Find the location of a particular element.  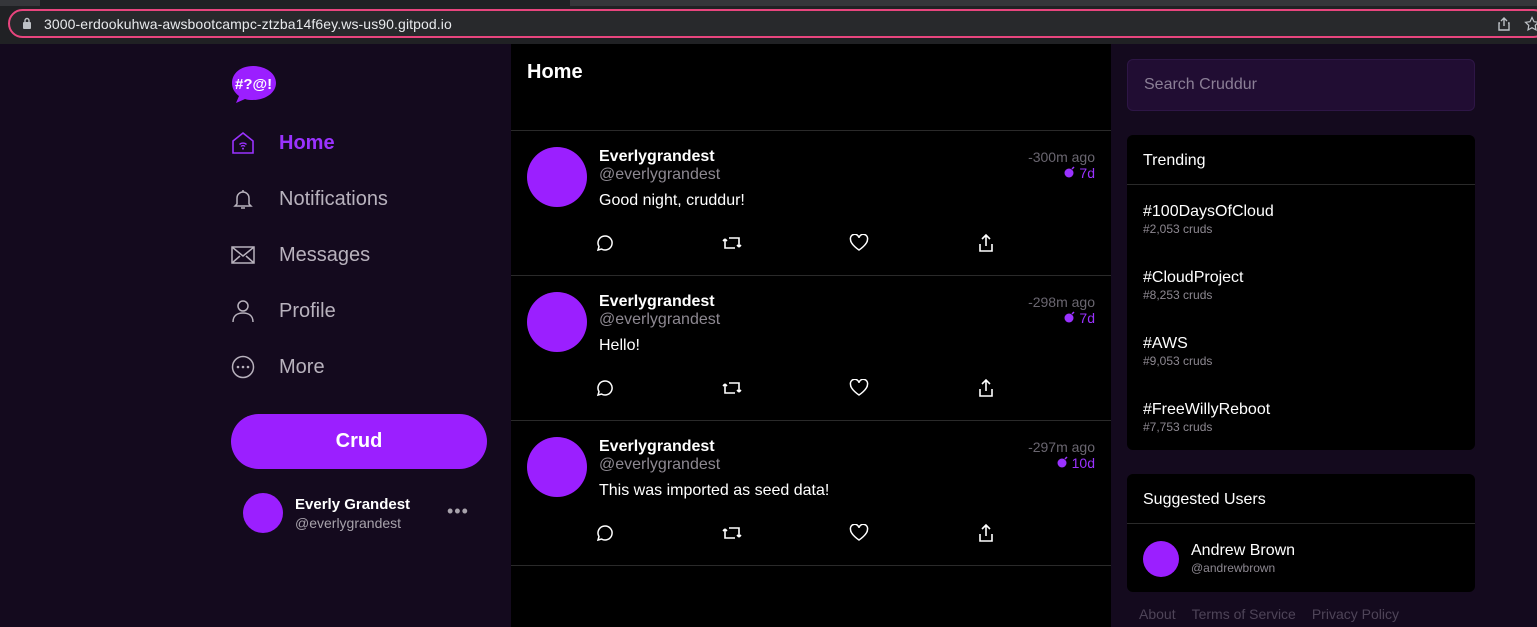

nav-item-notifications: Notifications is located at coordinates (361, 199).